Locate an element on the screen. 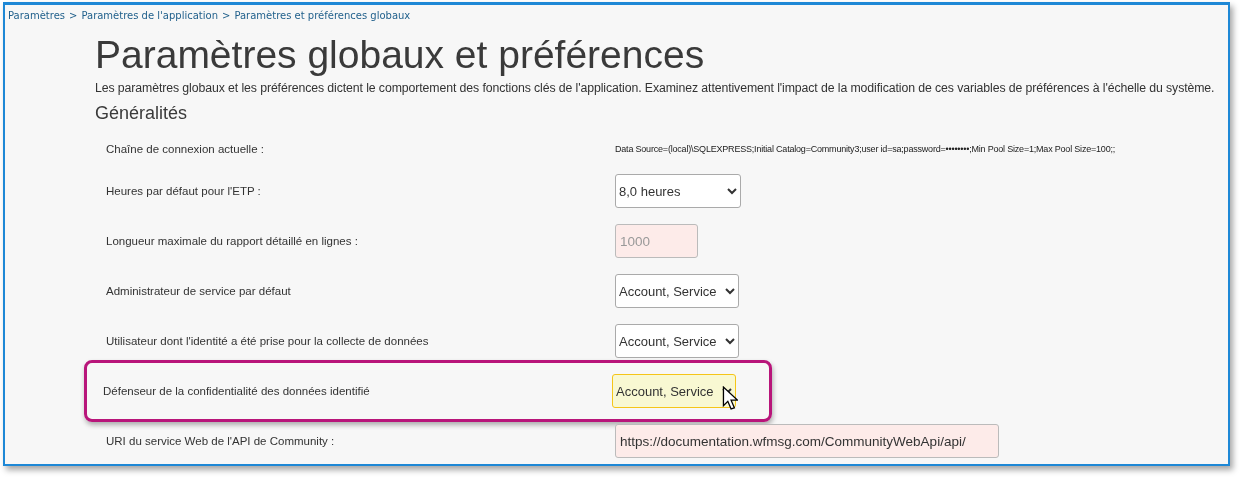  setting-label: Longueur maximale du rapport détaillé en lignes : is located at coordinates (232, 241).